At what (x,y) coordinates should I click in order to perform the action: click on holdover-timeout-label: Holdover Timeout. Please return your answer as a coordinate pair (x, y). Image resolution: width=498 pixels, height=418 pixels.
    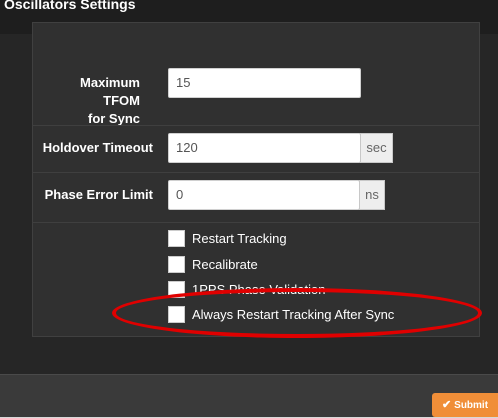
    Looking at the image, I should click on (97, 147).